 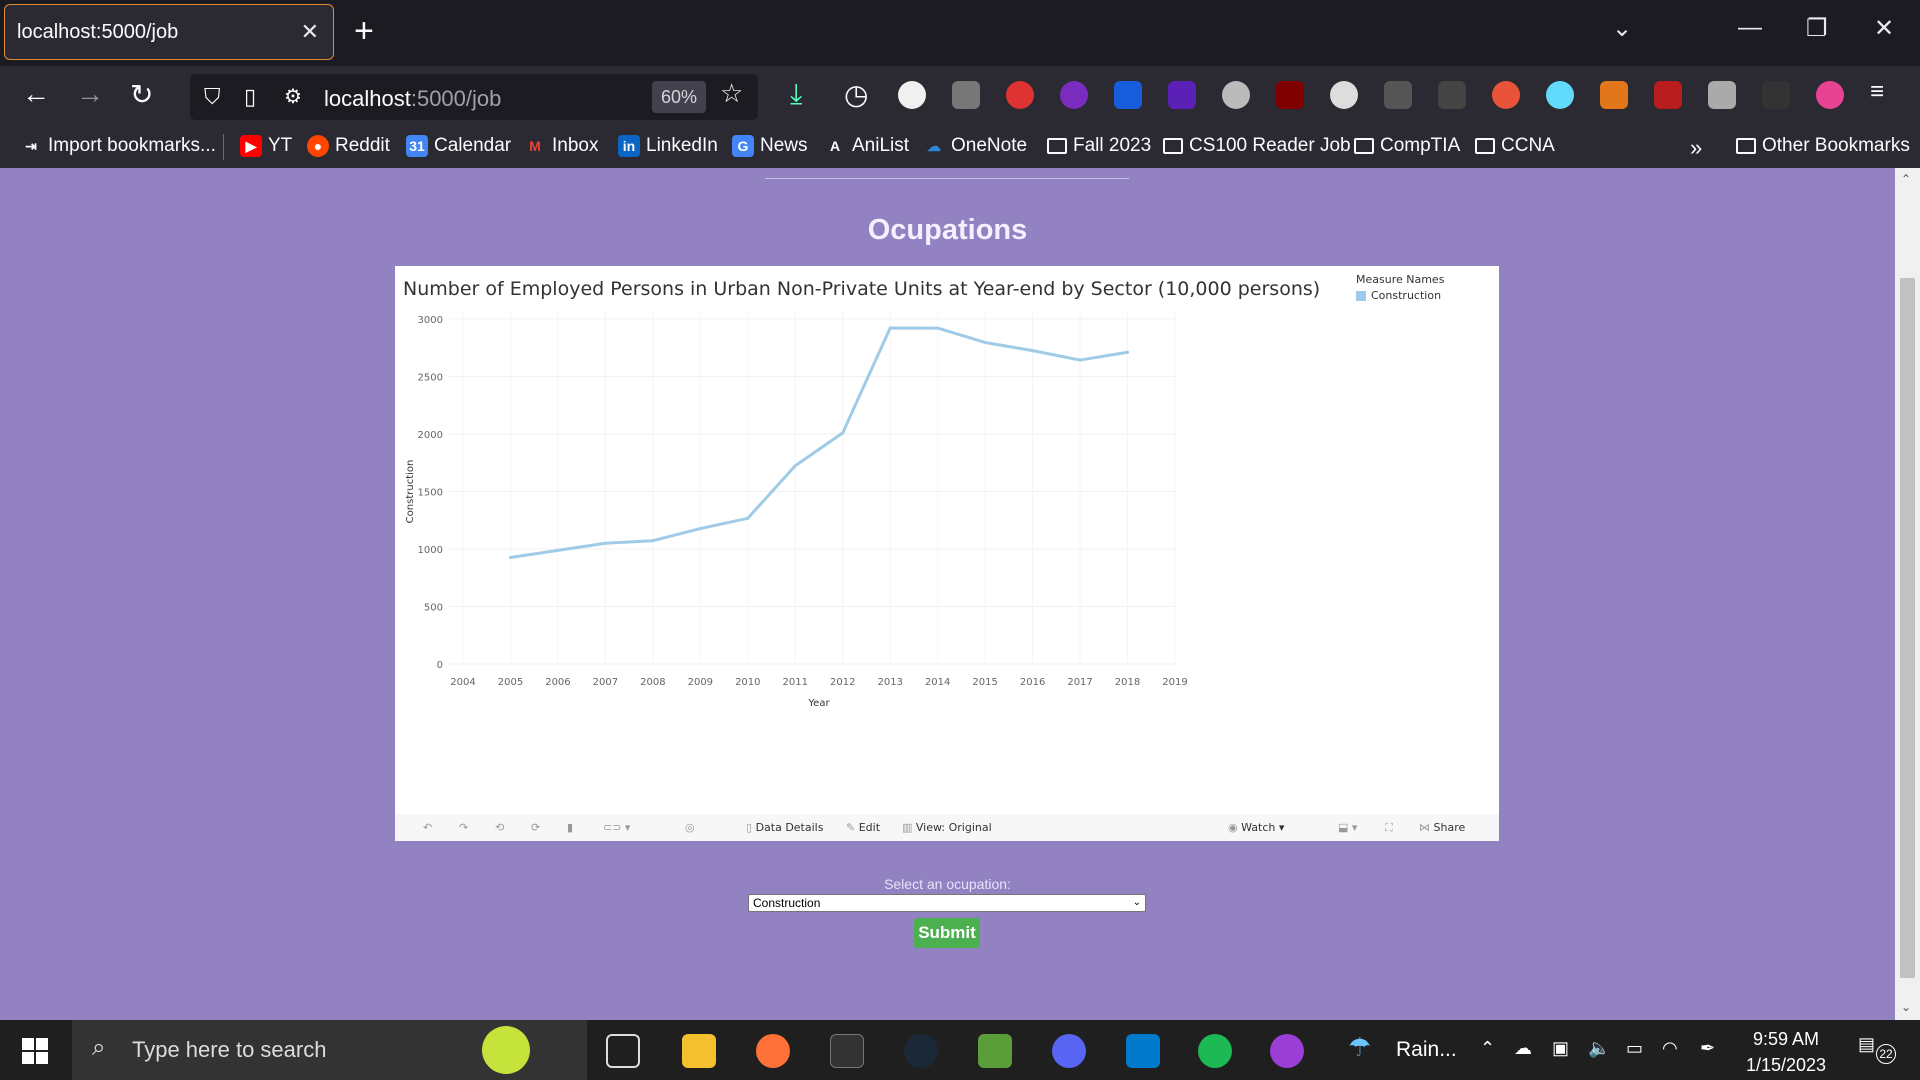 What do you see at coordinates (773, 1051) in the screenshot?
I see `firefox-icon` at bounding box center [773, 1051].